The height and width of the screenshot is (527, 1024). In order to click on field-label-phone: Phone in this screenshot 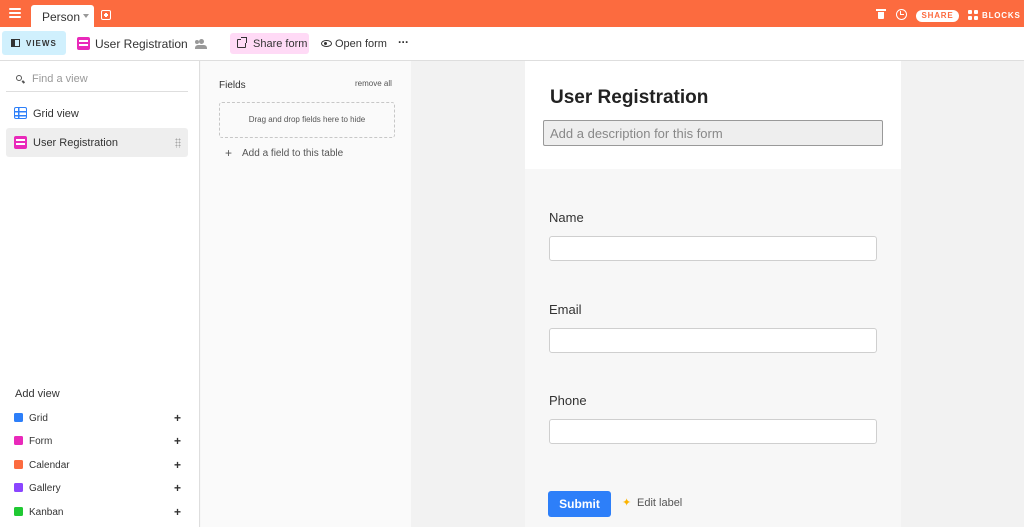, I will do `click(568, 400)`.